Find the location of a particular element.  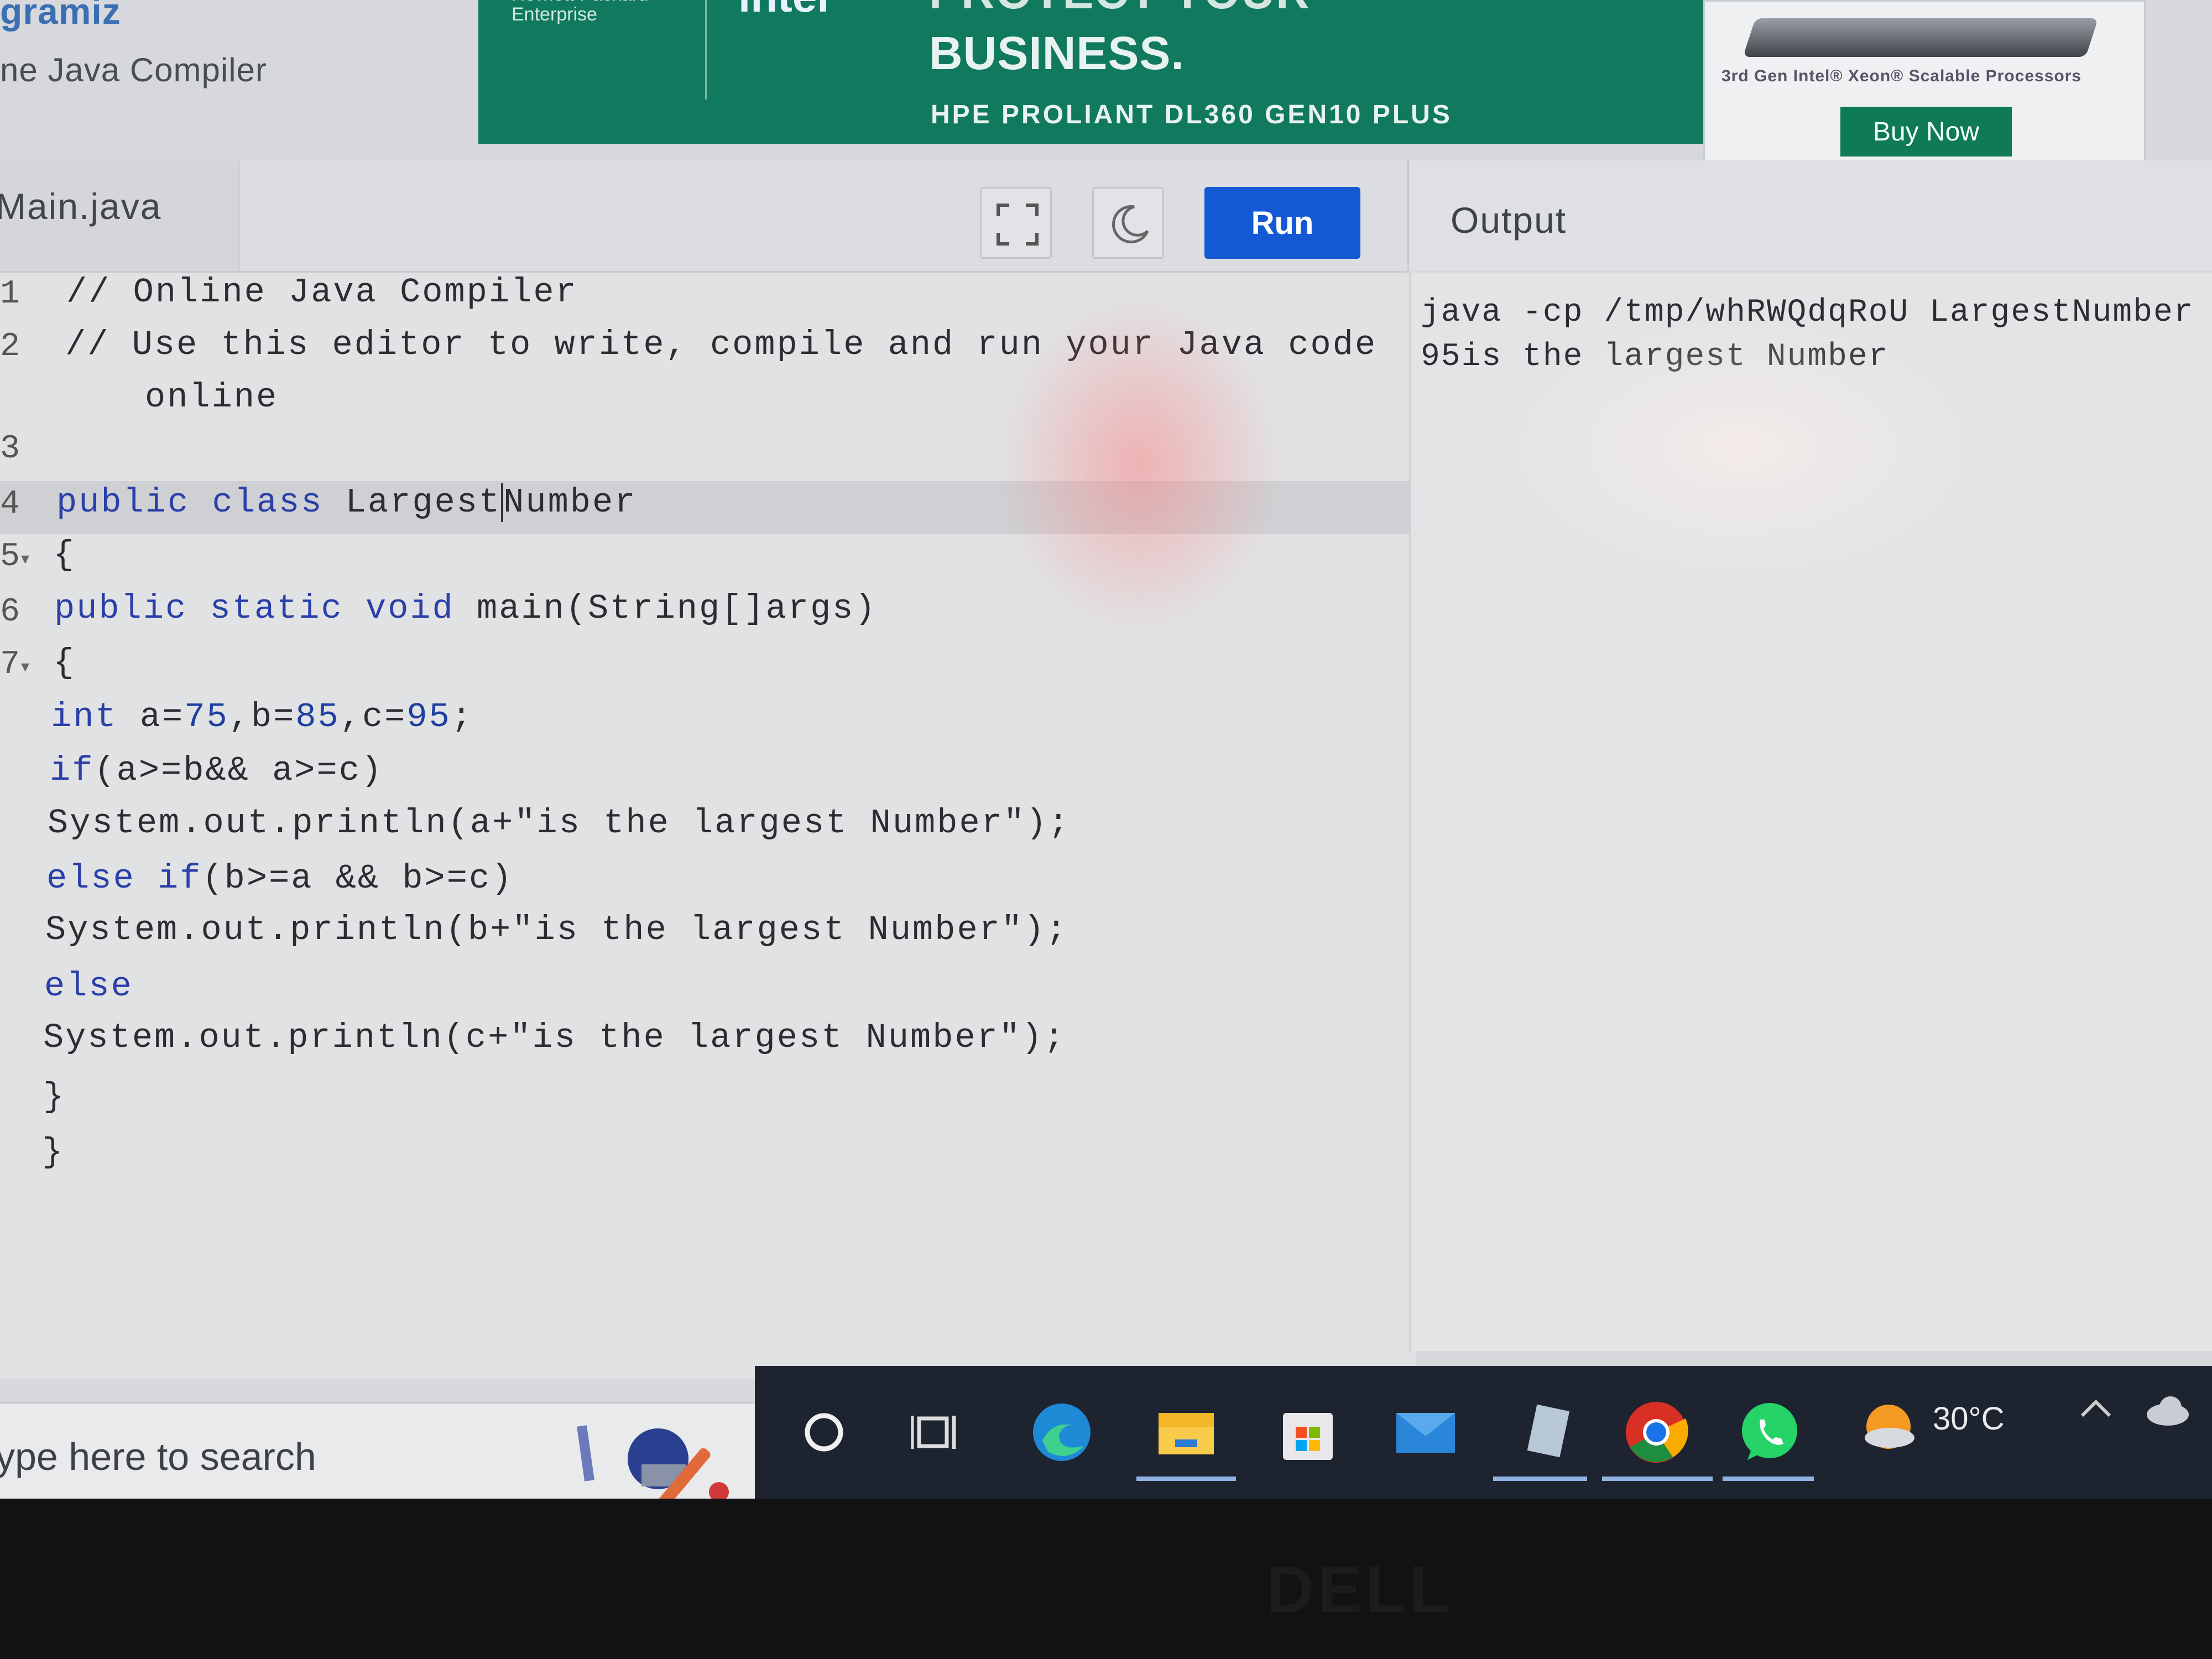

server-image is located at coordinates (1921, 38).